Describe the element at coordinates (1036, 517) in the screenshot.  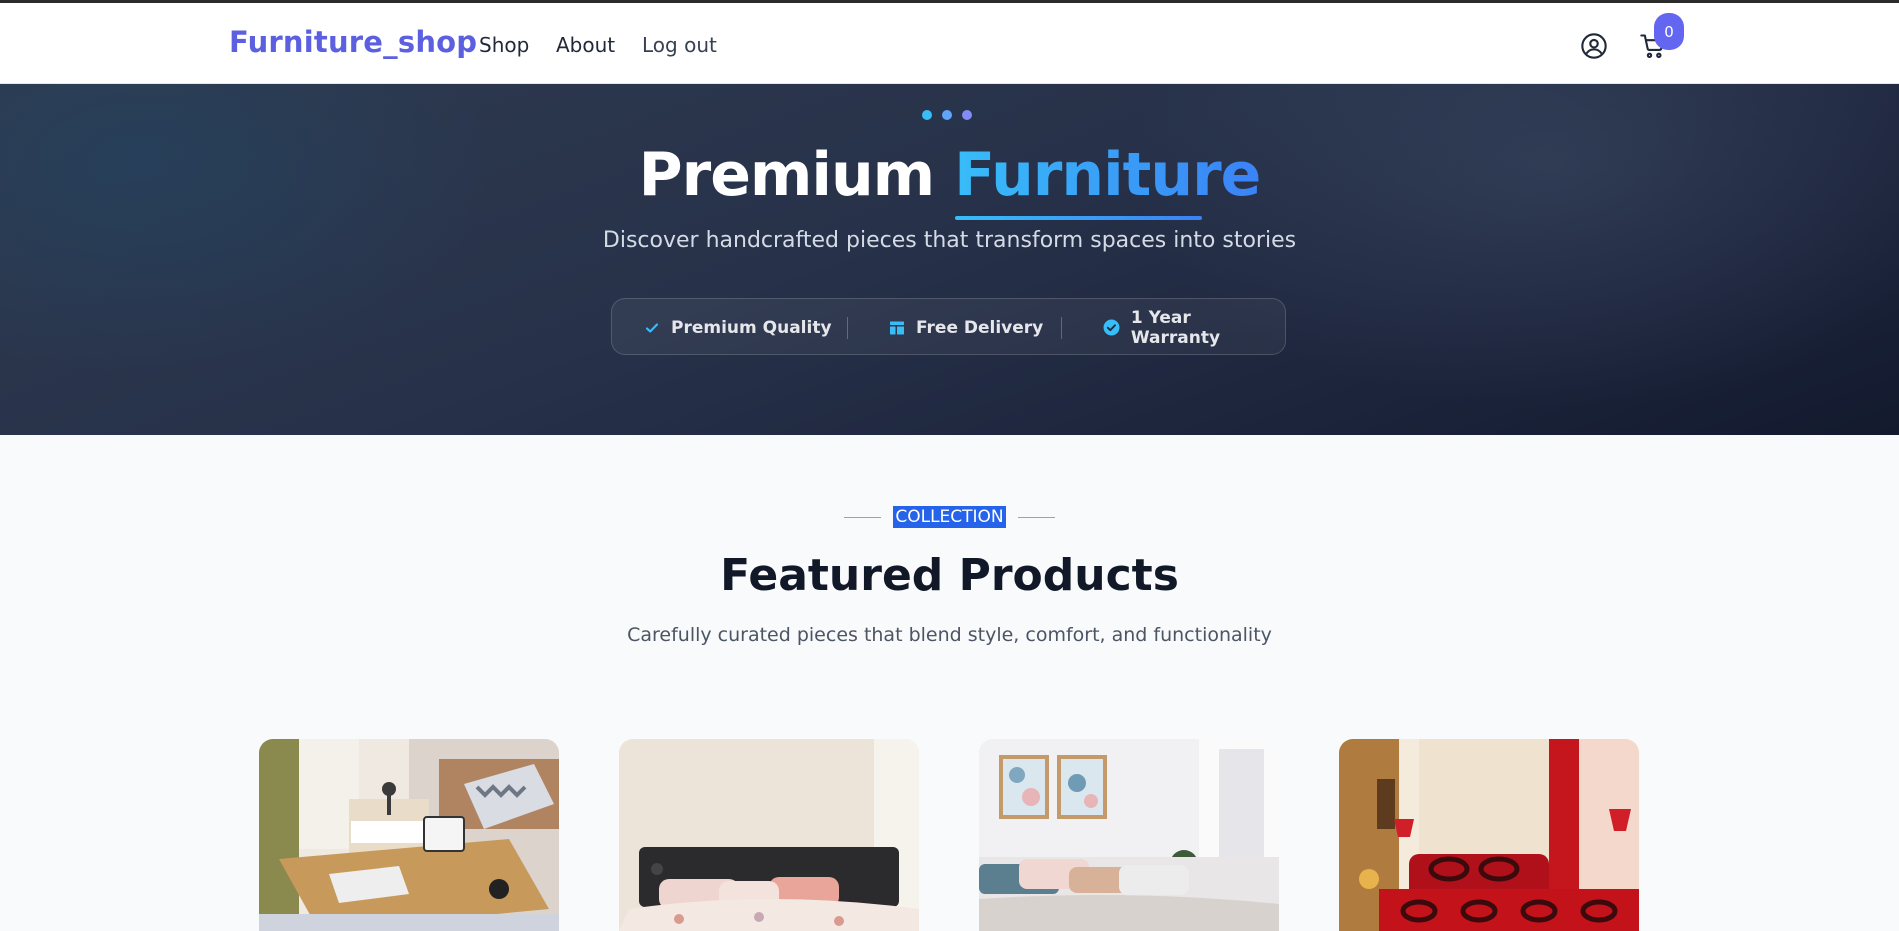
I see `eyebrow-line-right` at that location.